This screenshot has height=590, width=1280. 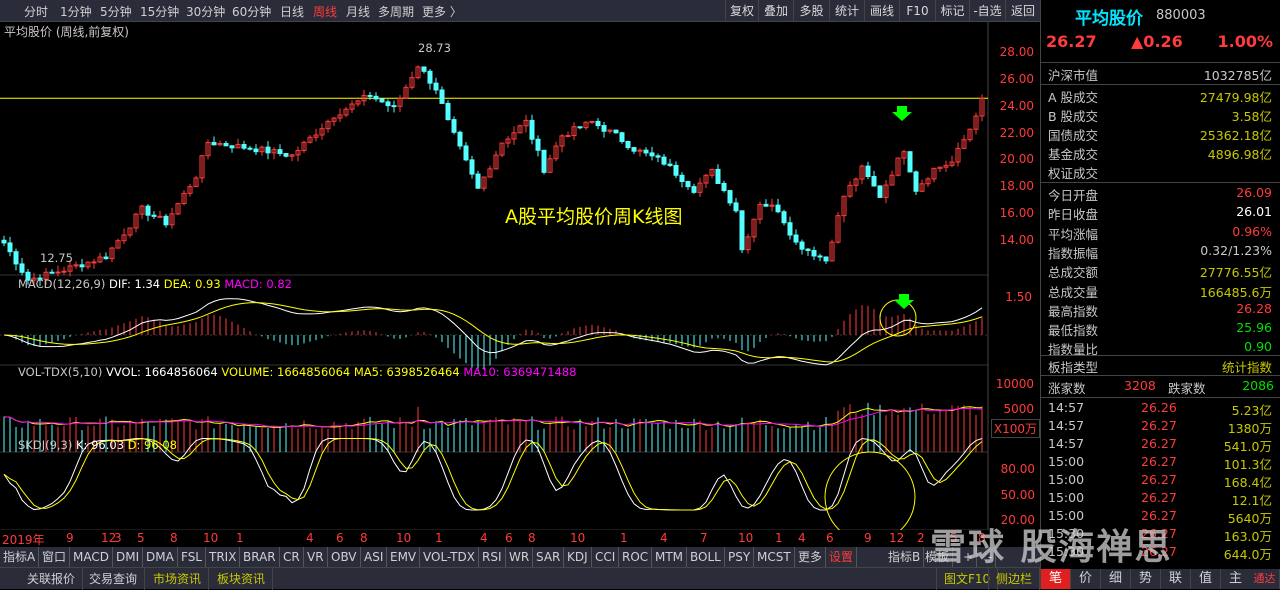 I want to click on panel-tab-2: 细, so click(x=1116, y=579).